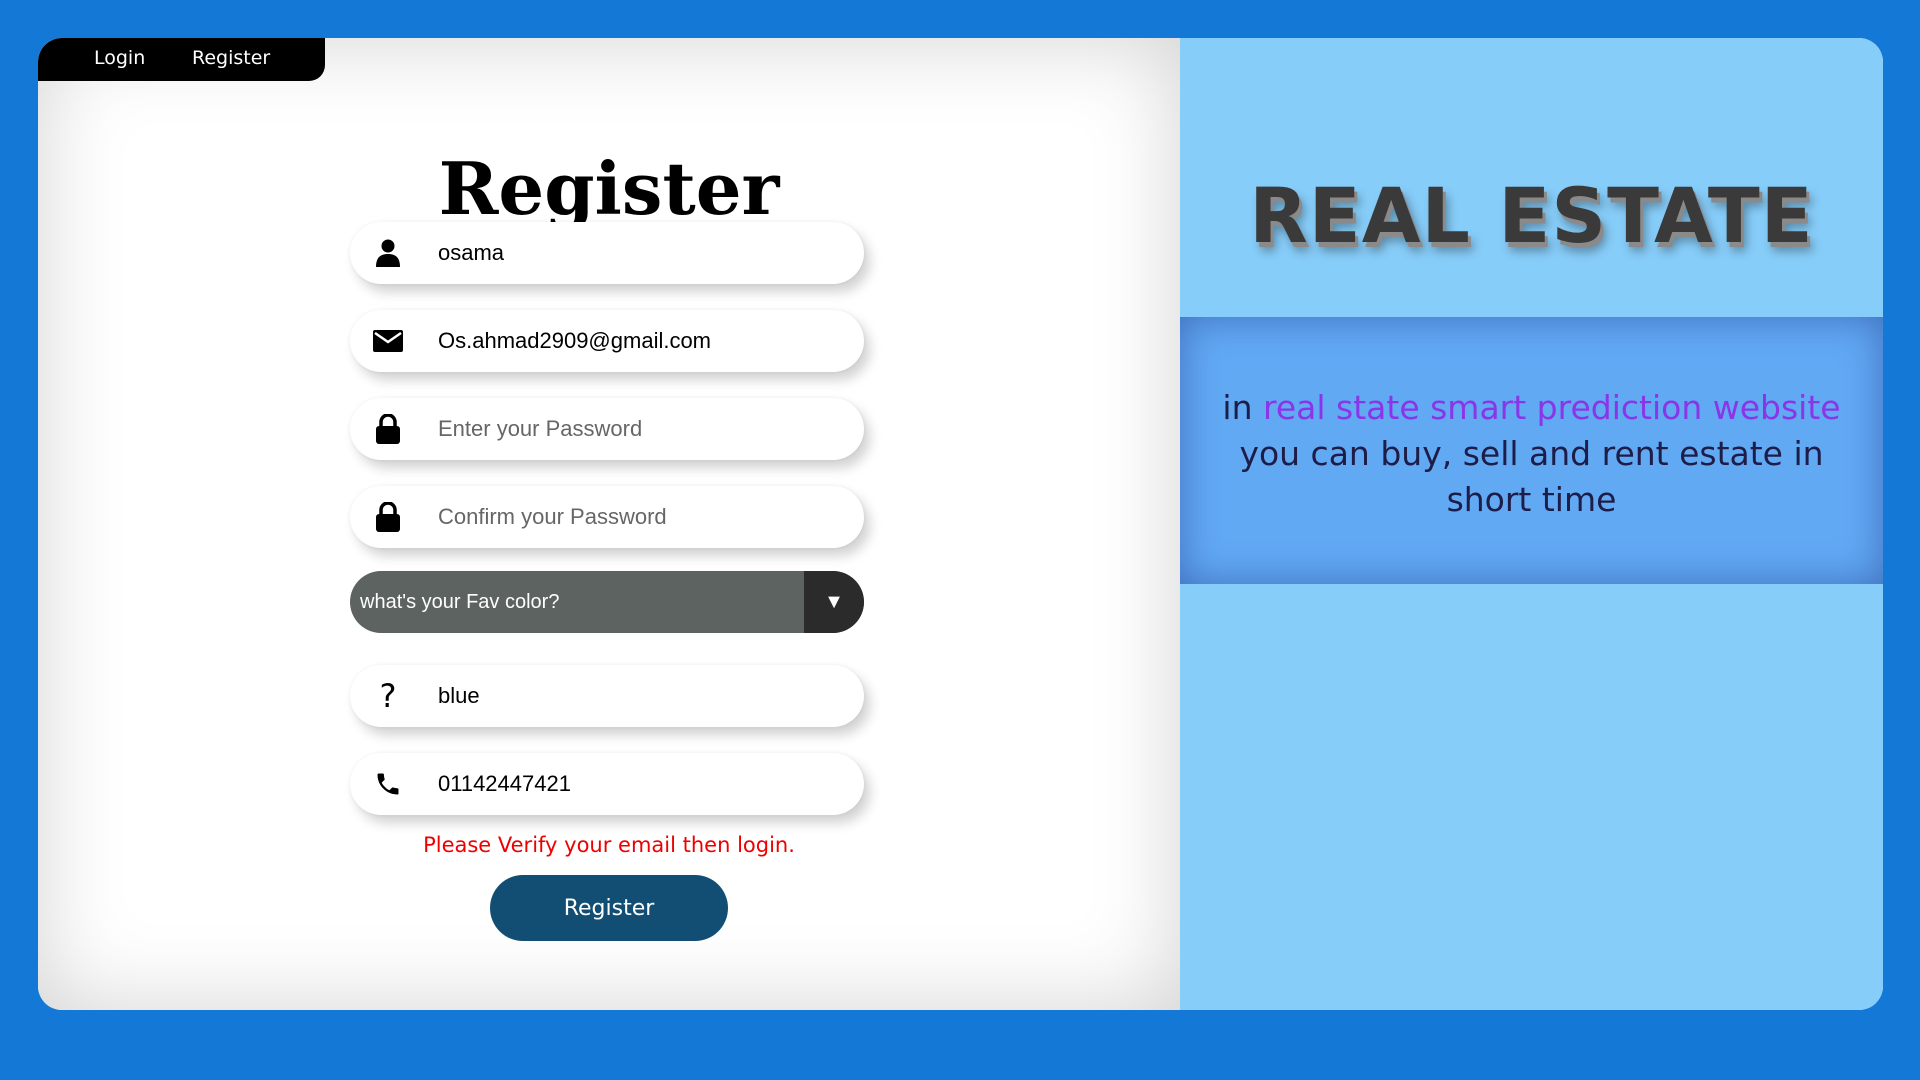  Describe the element at coordinates (388, 253) in the screenshot. I see `user-icon` at that location.